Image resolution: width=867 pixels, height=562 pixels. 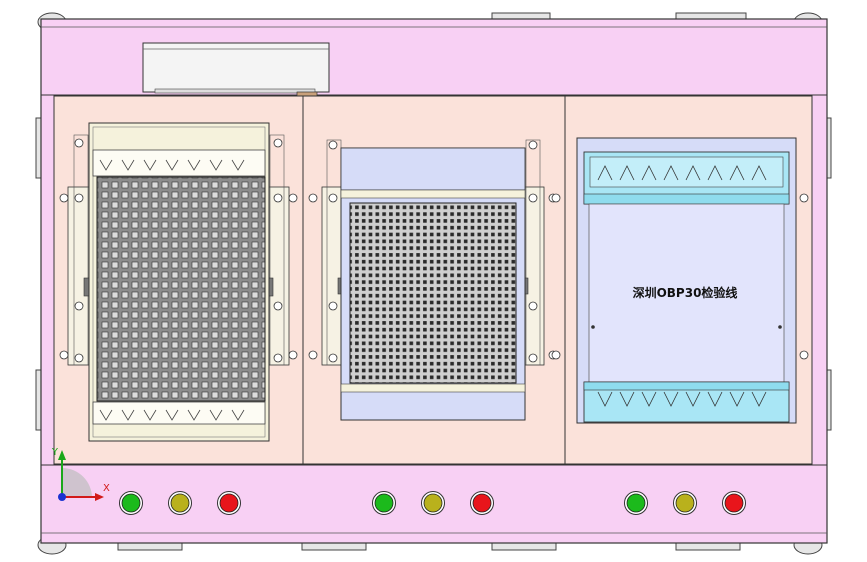 What do you see at coordinates (55, 452) in the screenshot?
I see `axis-y-label: Y` at bounding box center [55, 452].